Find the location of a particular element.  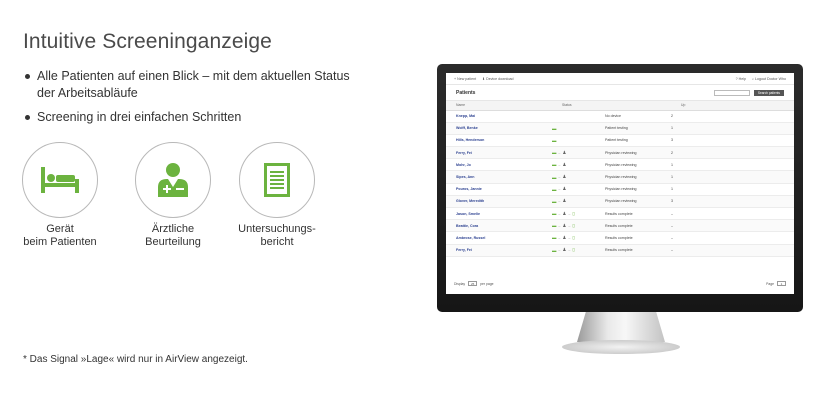

table-row: Ferry, Fei ▬ – ♟ – ▯ Results complete – is located at coordinates (620, 250).